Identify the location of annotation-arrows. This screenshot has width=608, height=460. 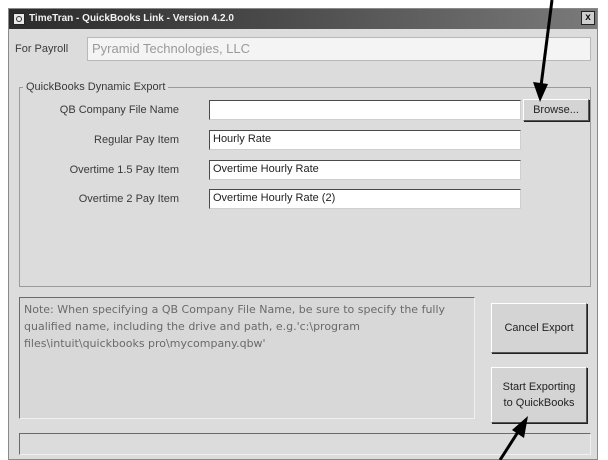
(526, 230).